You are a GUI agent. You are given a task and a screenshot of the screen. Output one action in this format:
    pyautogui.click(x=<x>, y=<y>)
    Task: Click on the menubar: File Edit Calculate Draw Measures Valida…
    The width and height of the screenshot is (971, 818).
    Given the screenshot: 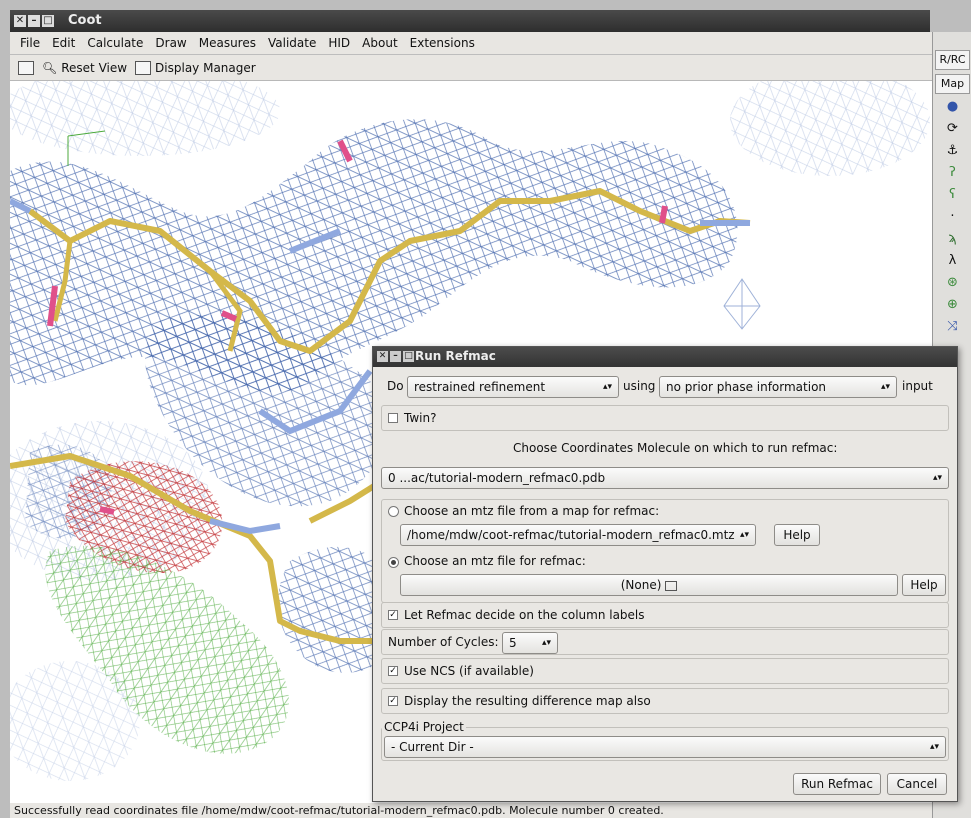 What is the action you would take?
    pyautogui.click(x=471, y=43)
    